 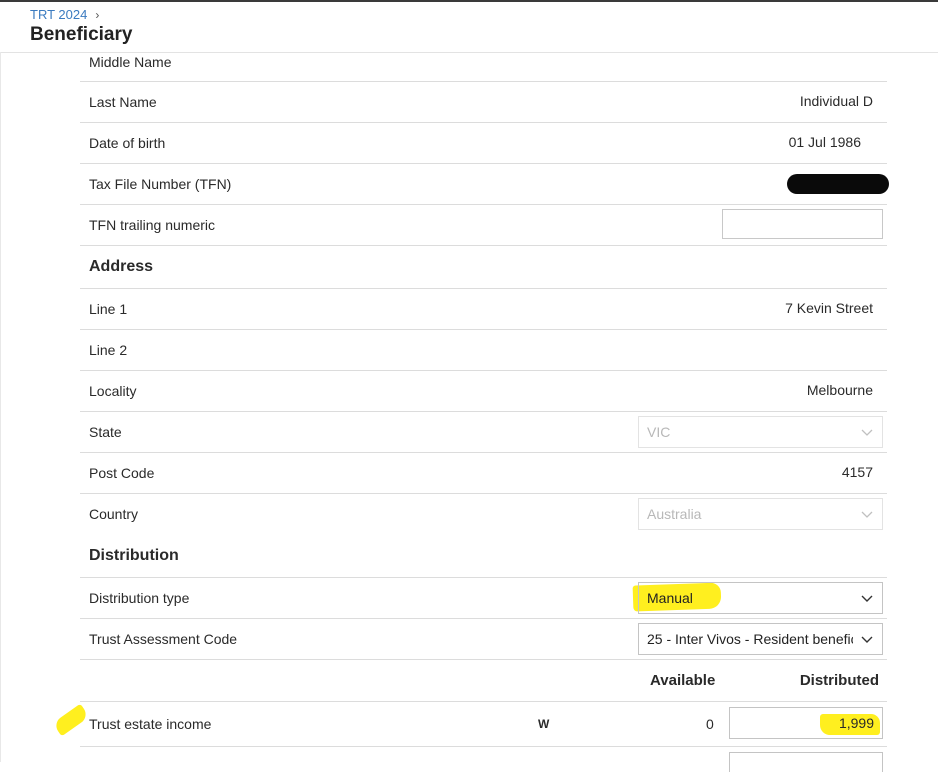 What do you see at coordinates (750, 639) in the screenshot?
I see `assessment-code-select-value: 25 - Inter Vivos - Resident beneficiary` at bounding box center [750, 639].